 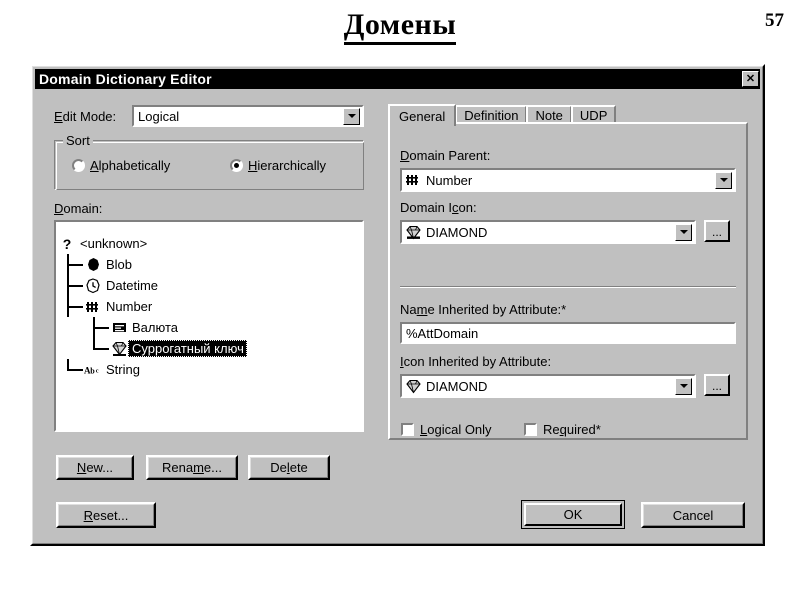 What do you see at coordinates (207, 285) in the screenshot?
I see `tree-item: Datetime` at bounding box center [207, 285].